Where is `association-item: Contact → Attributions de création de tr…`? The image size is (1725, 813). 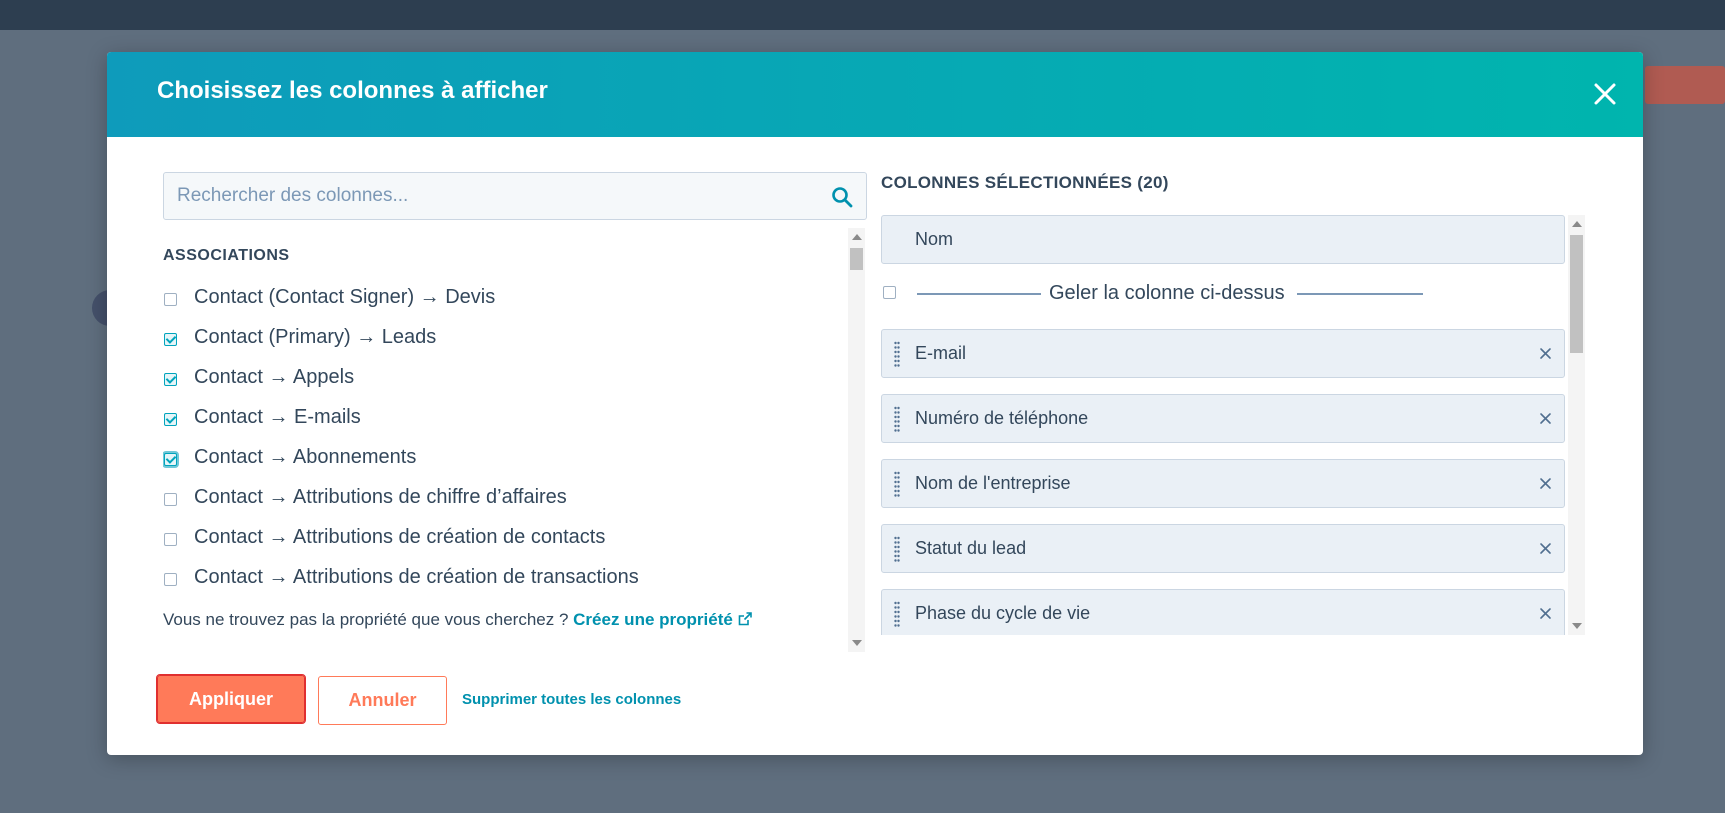
association-item: Contact → Attributions de création de tr… is located at coordinates (503, 586).